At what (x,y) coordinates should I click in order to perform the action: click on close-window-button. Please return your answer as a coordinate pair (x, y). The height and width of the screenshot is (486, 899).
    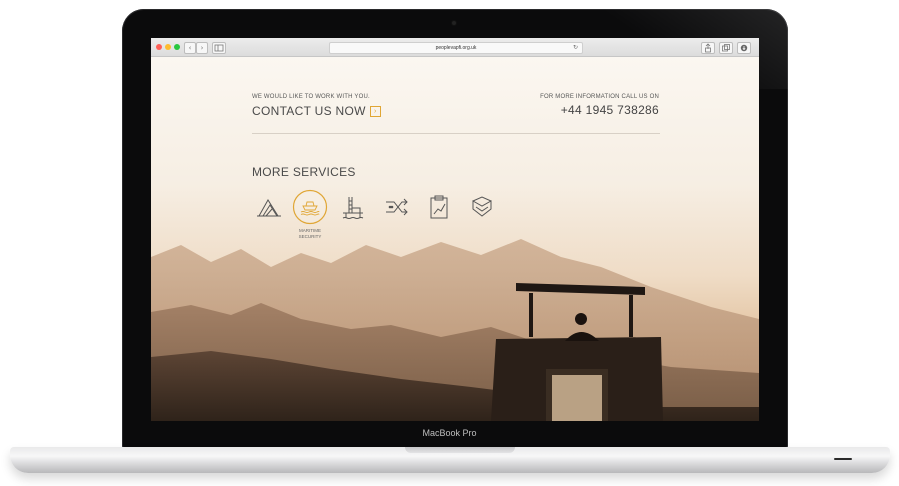
    Looking at the image, I should click on (159, 47).